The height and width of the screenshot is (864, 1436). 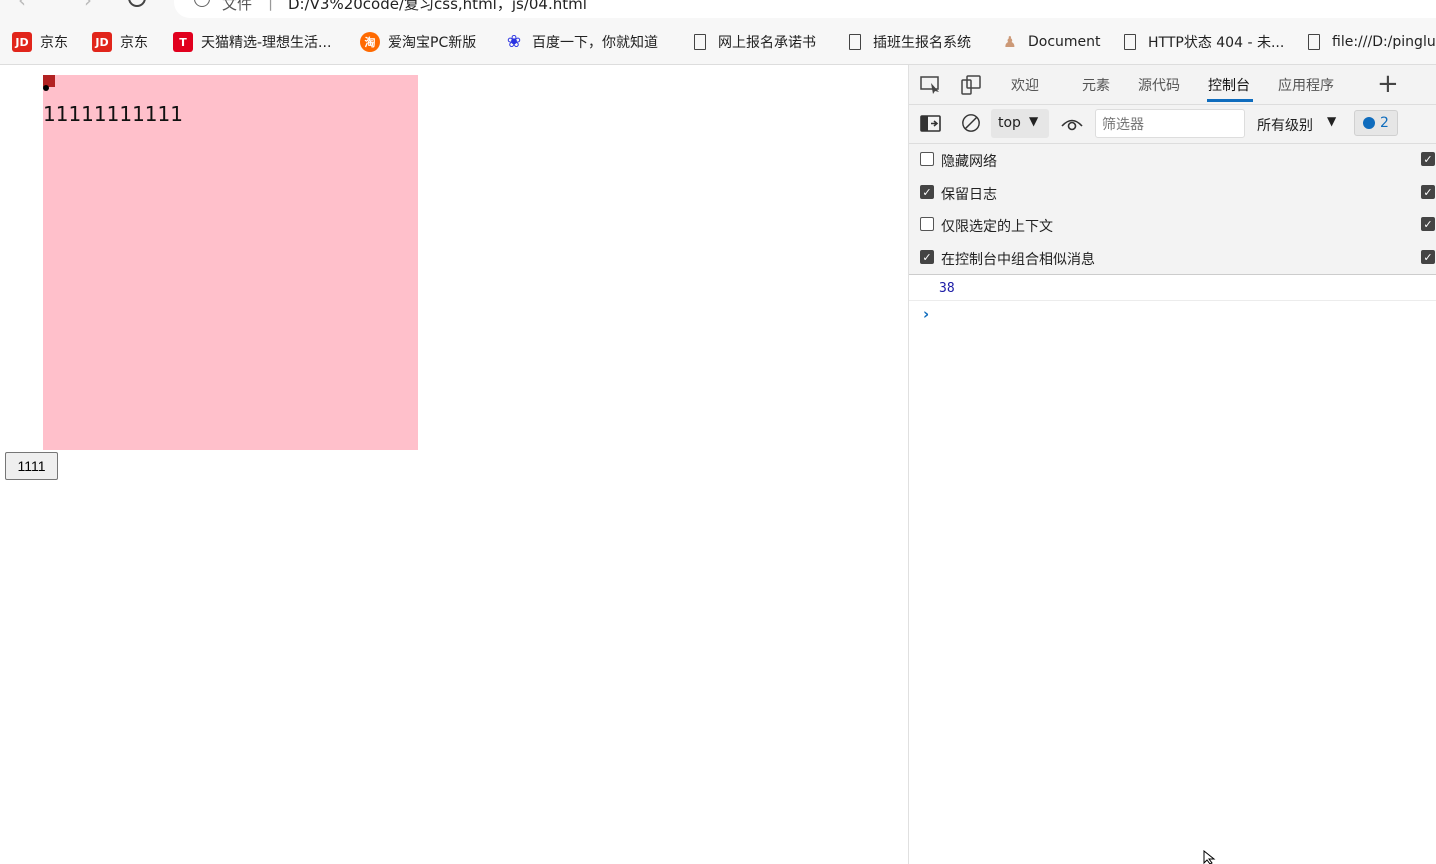 What do you see at coordinates (1209, 857) in the screenshot?
I see `mouse-cursor-icon` at bounding box center [1209, 857].